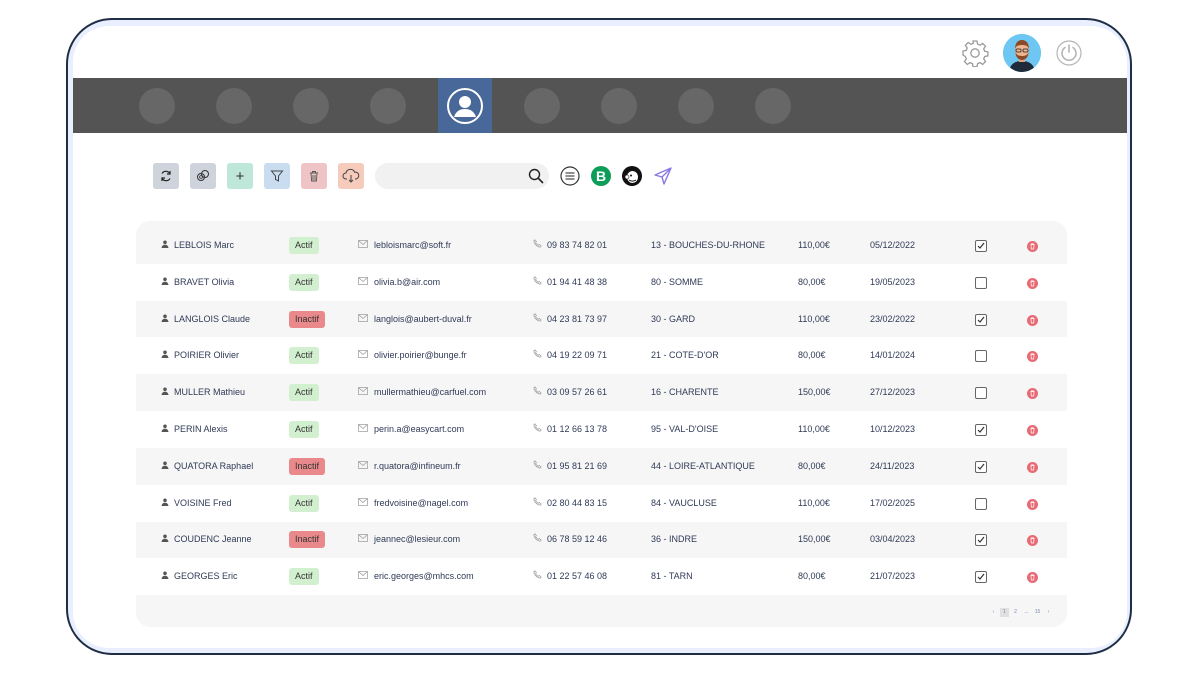 This screenshot has height=675, width=1200. I want to click on b-logo-icon: B, so click(601, 176).